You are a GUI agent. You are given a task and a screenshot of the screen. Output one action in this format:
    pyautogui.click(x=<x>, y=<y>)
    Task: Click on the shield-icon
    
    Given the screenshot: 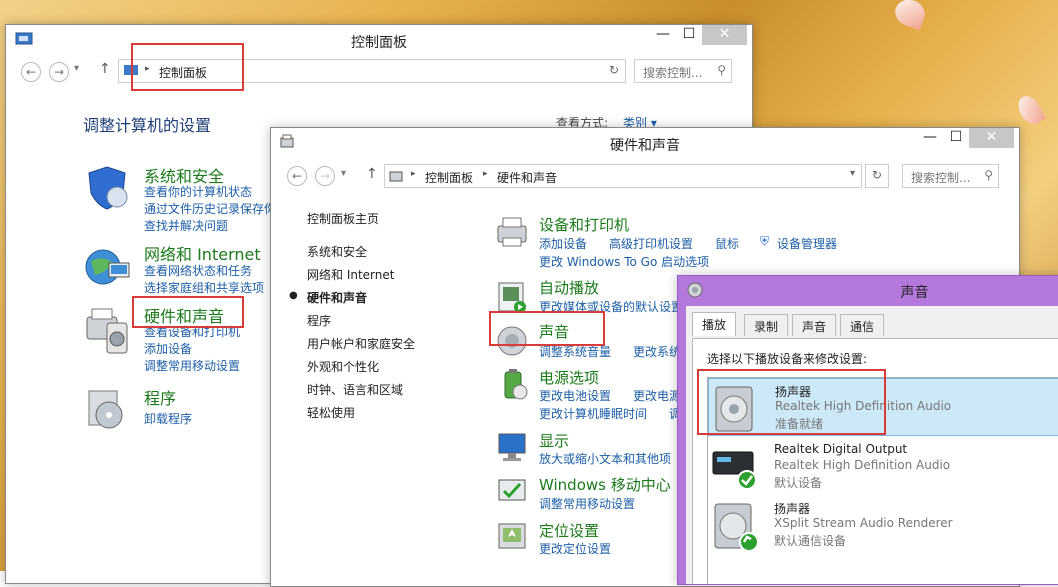 What is the action you would take?
    pyautogui.click(x=108, y=188)
    